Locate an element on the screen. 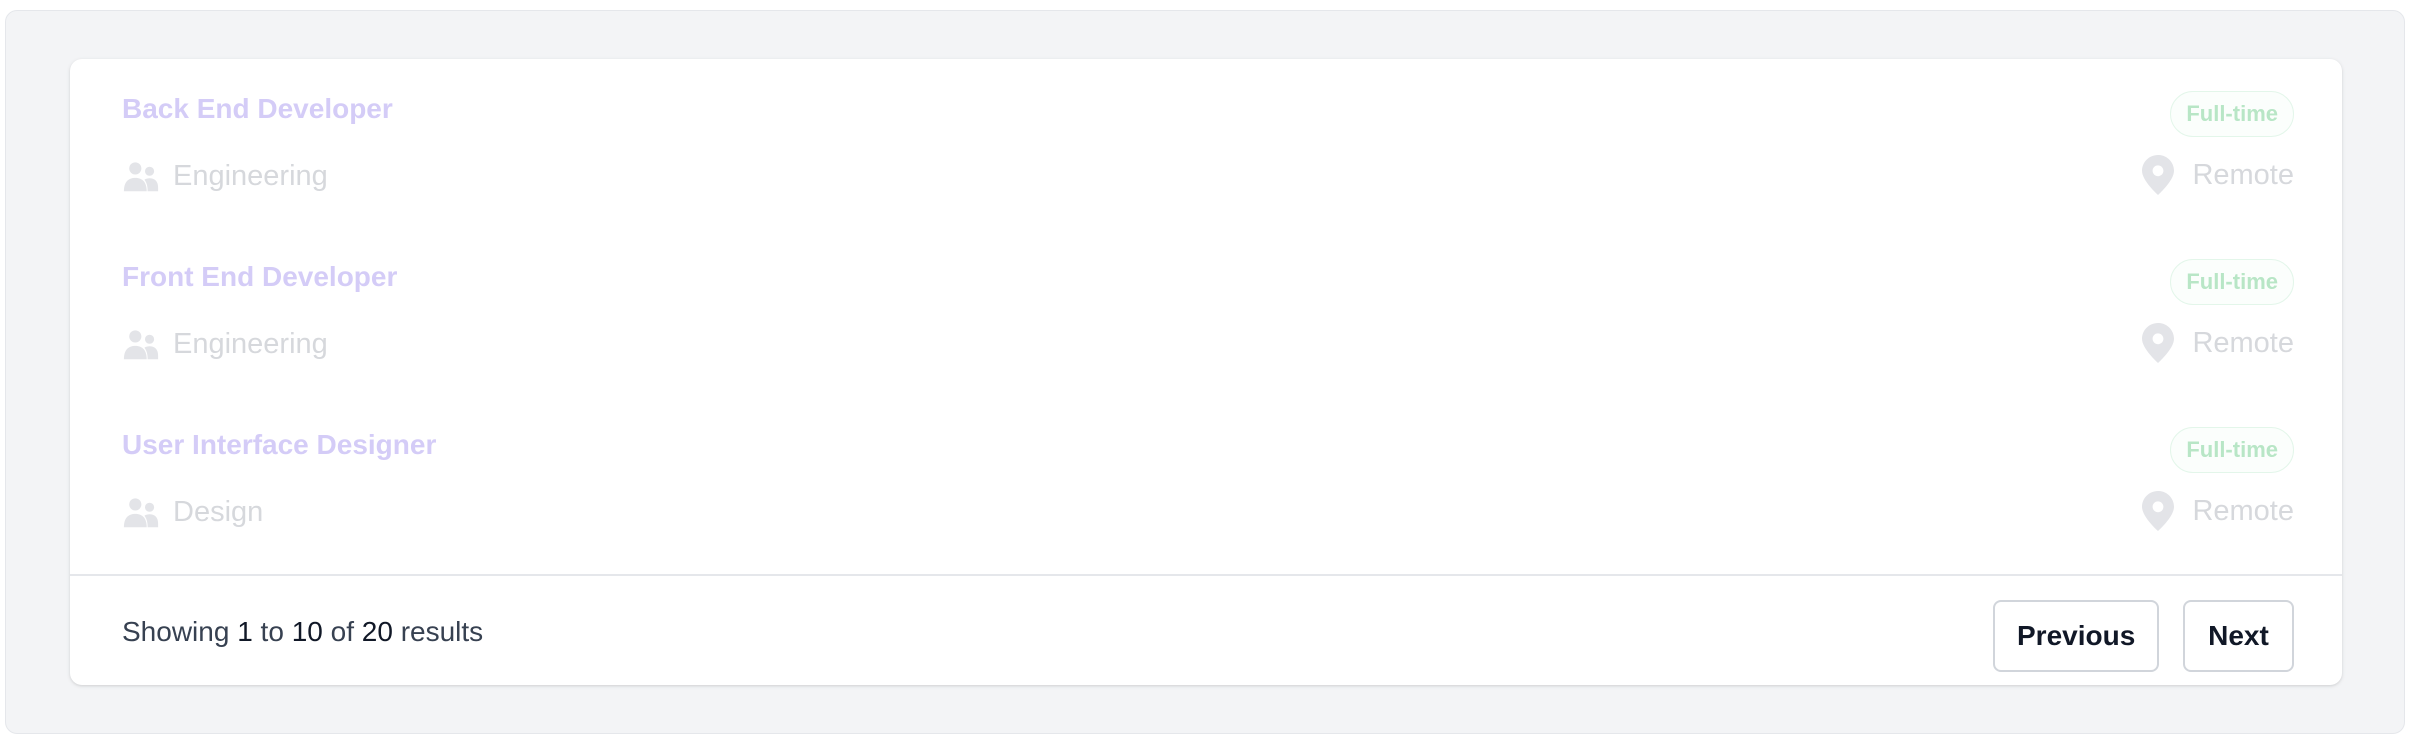  job-department: Design is located at coordinates (192, 512).